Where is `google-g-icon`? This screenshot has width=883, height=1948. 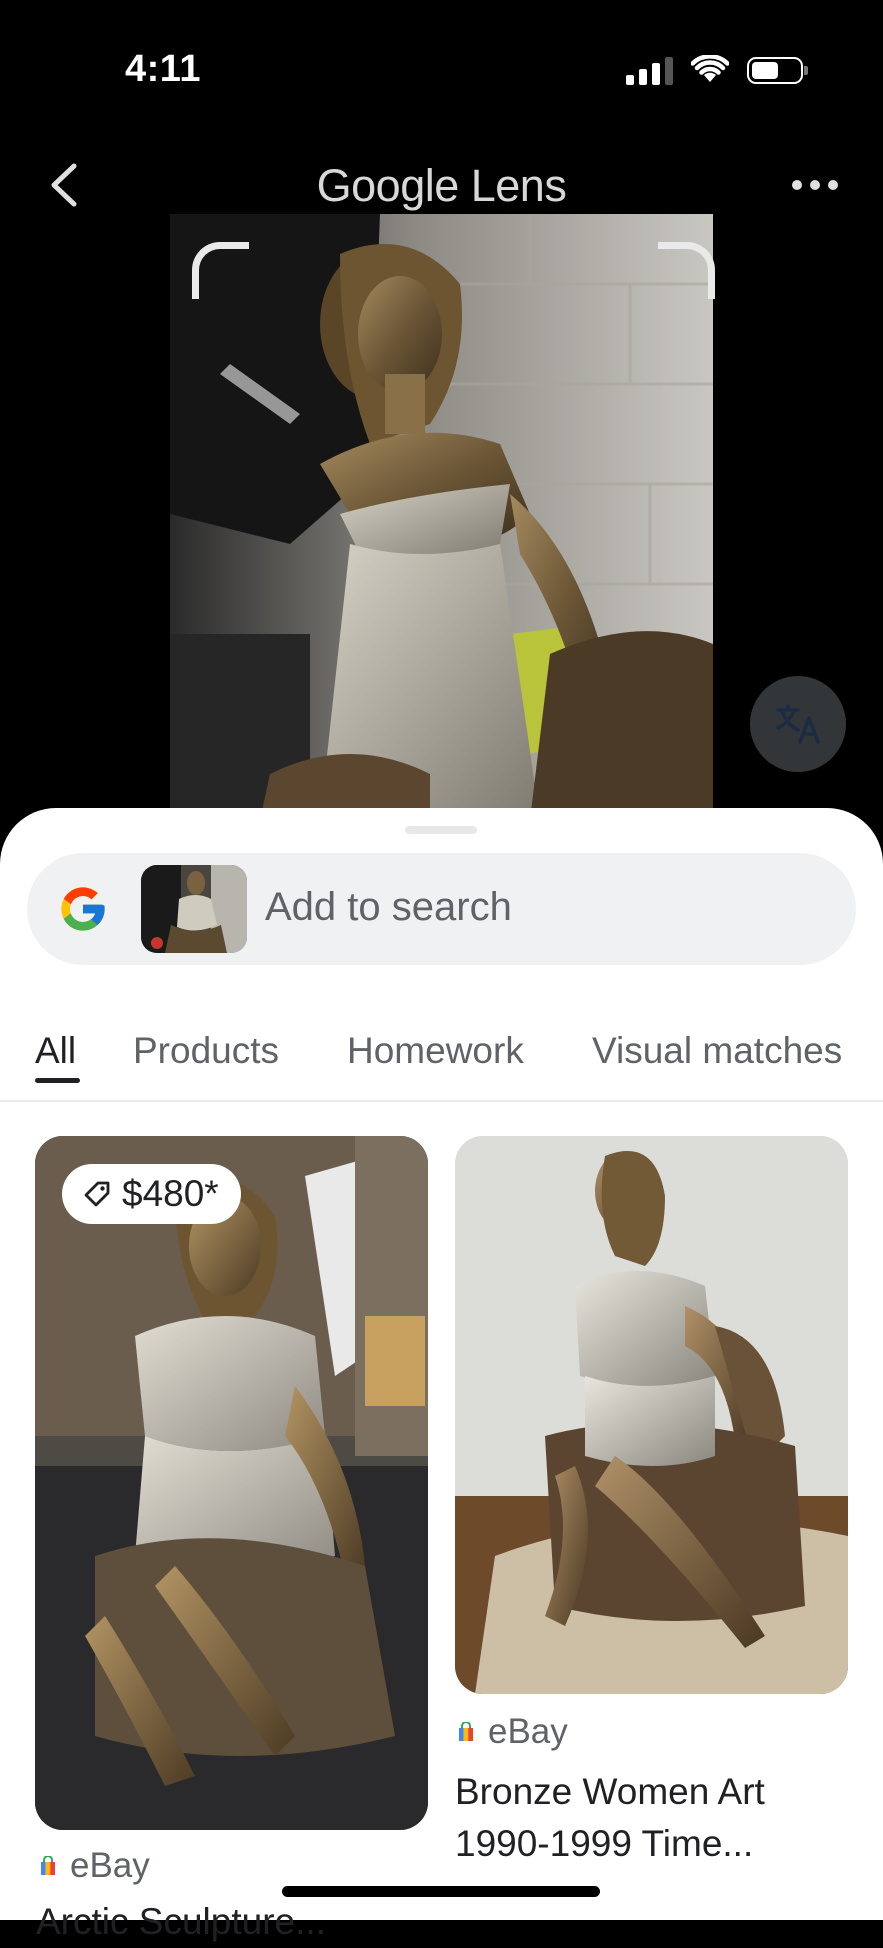
google-g-icon is located at coordinates (83, 909).